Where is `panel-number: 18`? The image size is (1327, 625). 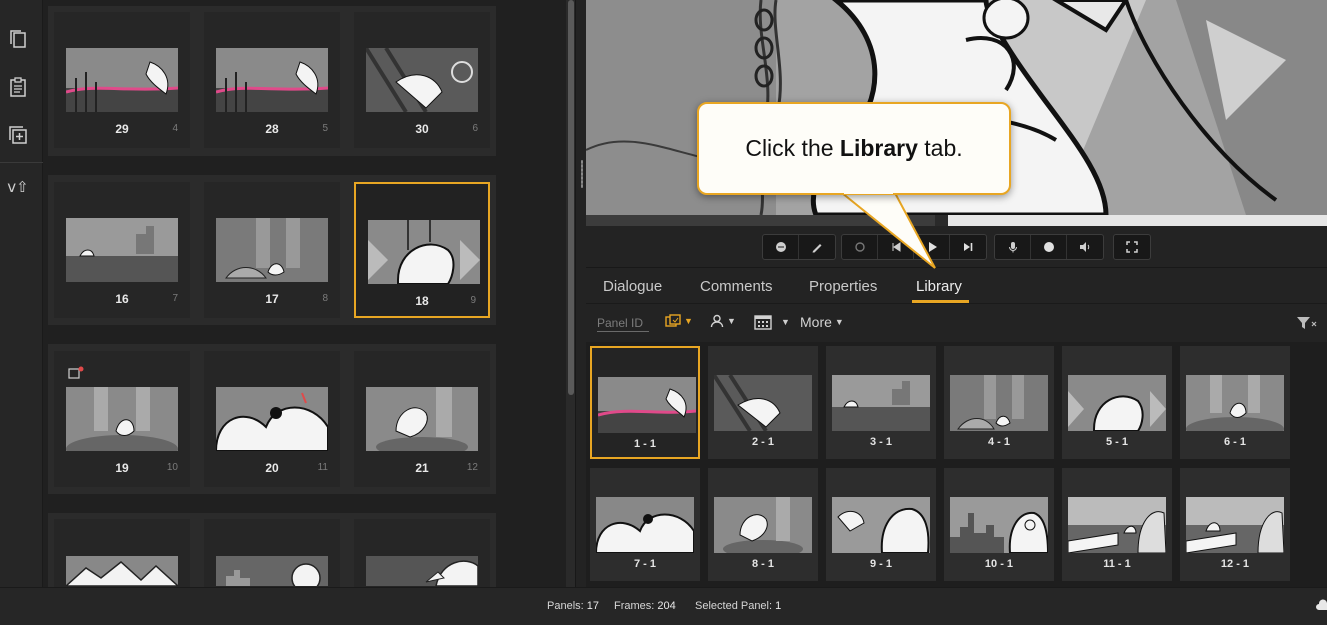 panel-number: 18 is located at coordinates (422, 301).